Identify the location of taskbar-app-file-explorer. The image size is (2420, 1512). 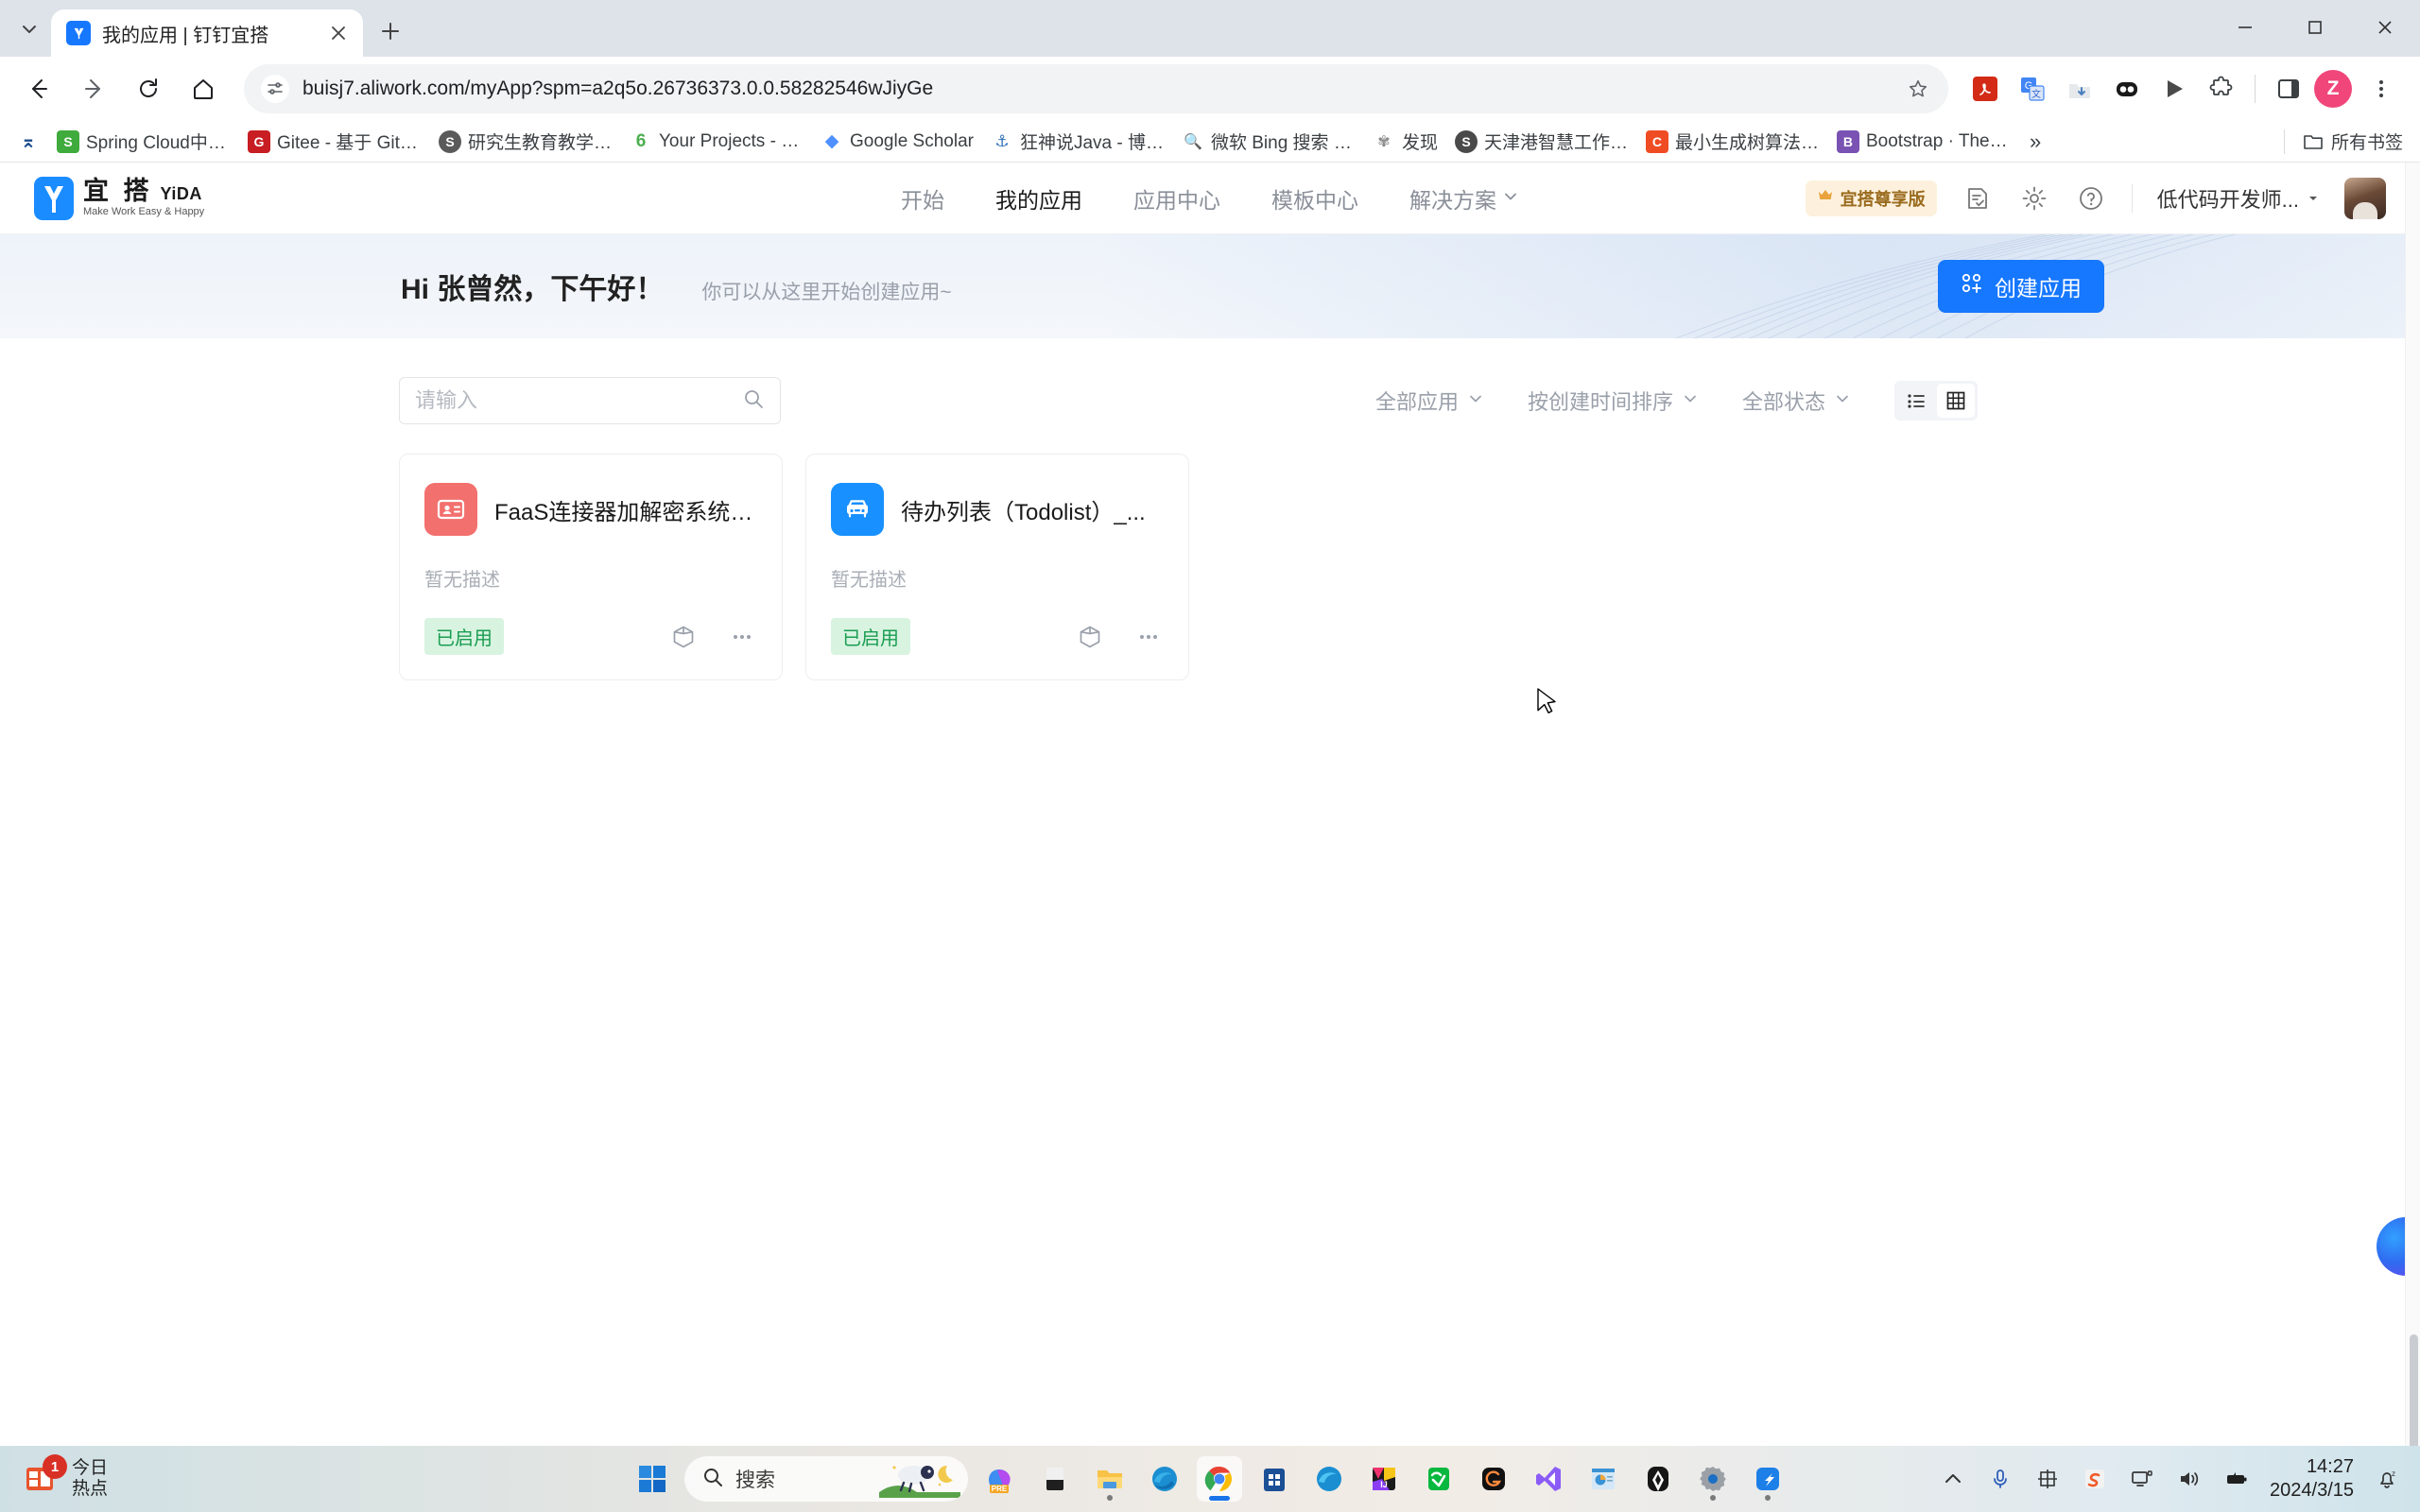
(1110, 1479).